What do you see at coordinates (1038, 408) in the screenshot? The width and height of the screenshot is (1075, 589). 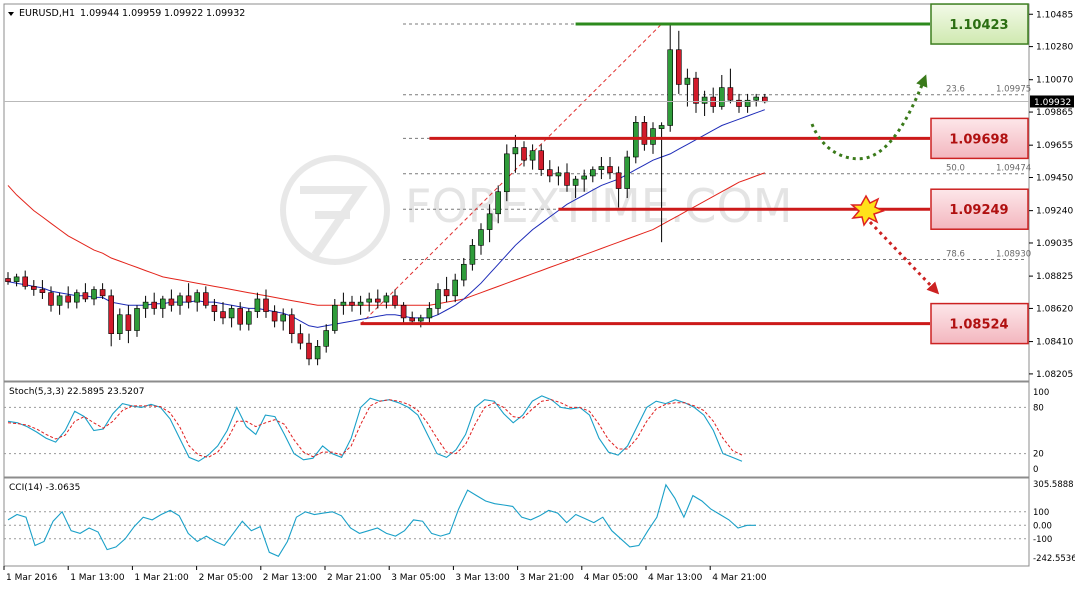 I see `stoch-tick-label: 80` at bounding box center [1038, 408].